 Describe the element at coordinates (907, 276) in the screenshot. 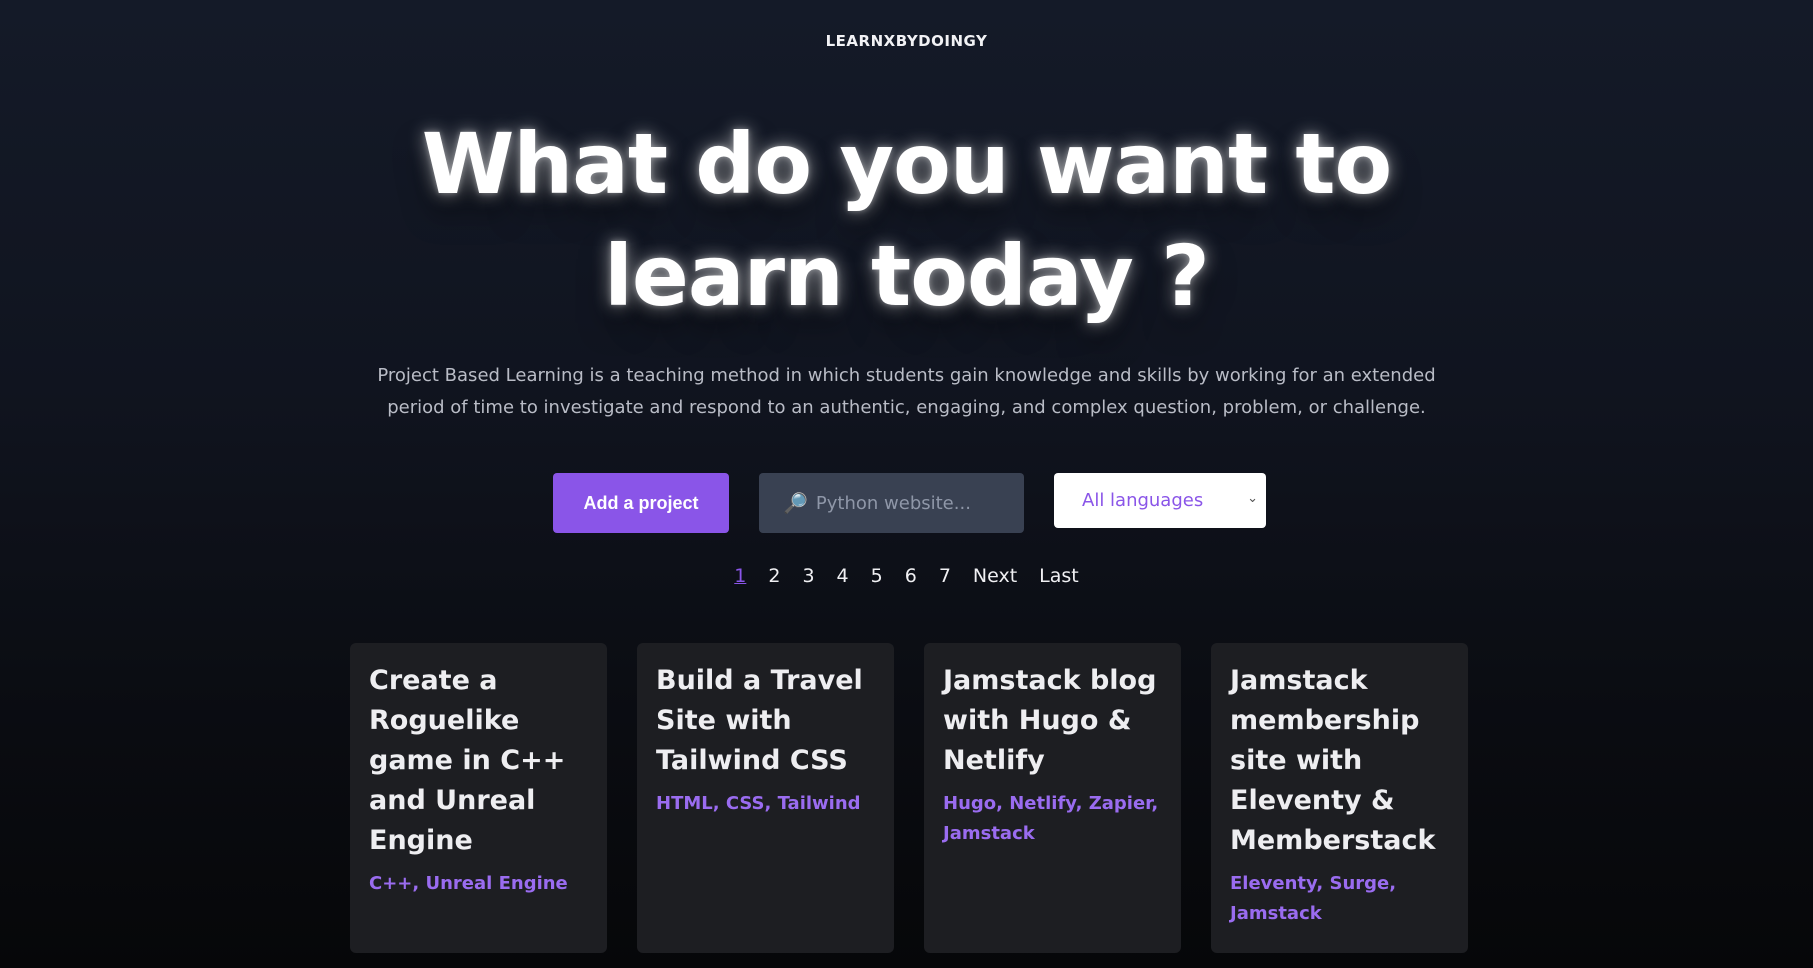

I see `hero-heading-line2: learn today ?` at that location.